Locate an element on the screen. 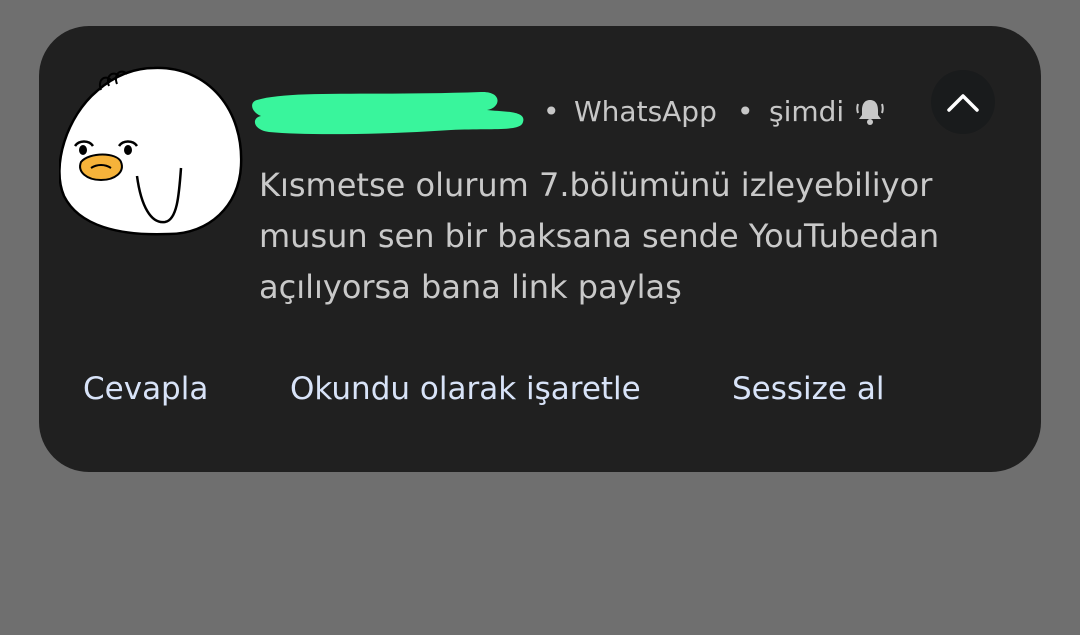 This screenshot has width=1080, height=635. bell-ringing-icon is located at coordinates (870, 112).